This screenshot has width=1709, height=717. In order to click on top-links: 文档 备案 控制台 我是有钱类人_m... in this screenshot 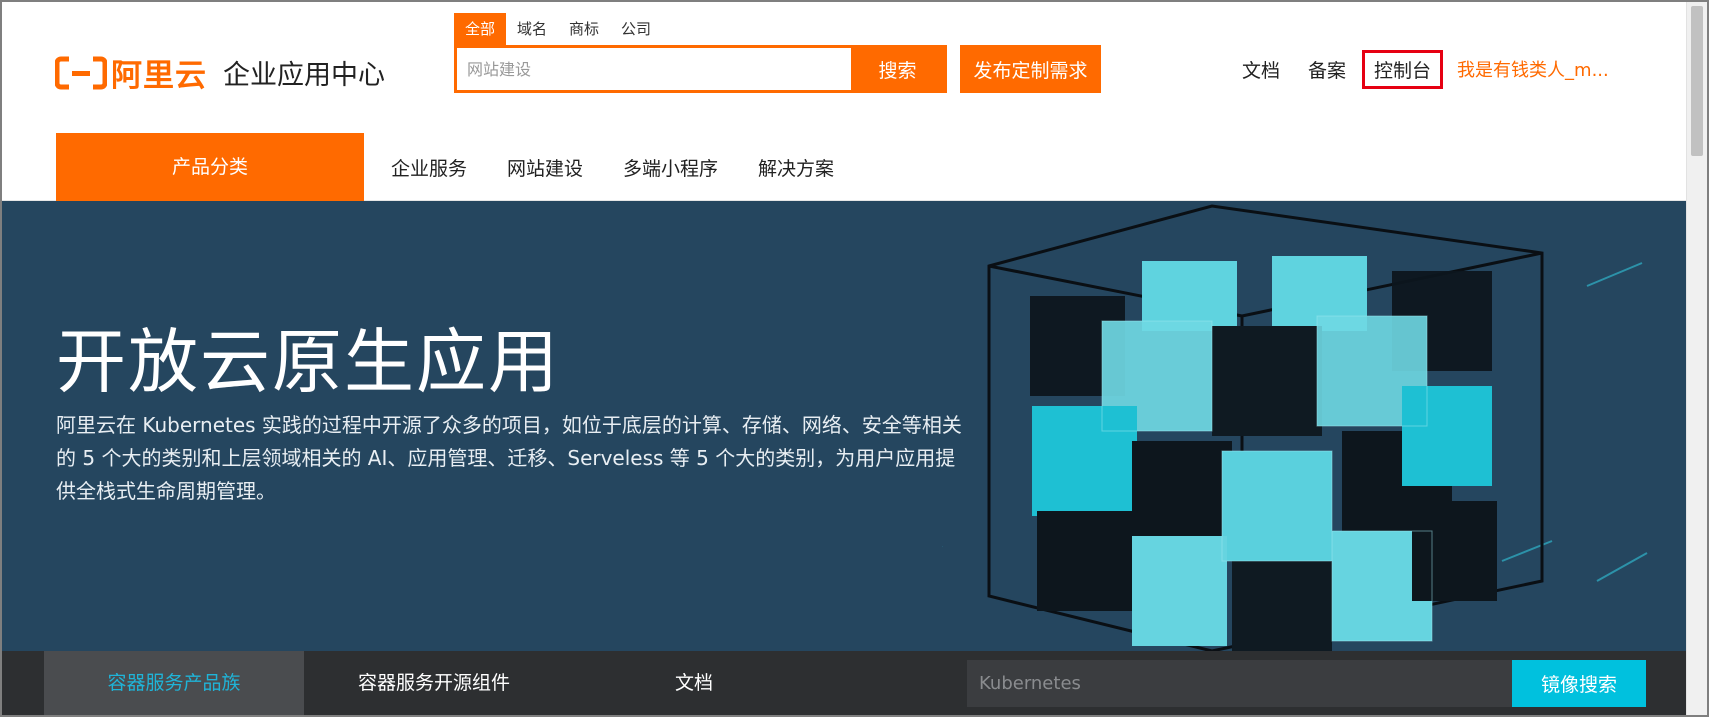, I will do `click(1425, 69)`.